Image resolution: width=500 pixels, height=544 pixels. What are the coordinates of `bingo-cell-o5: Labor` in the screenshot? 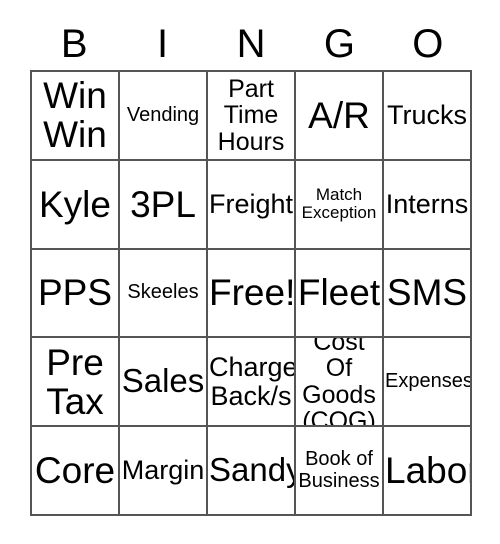 It's located at (428, 471).